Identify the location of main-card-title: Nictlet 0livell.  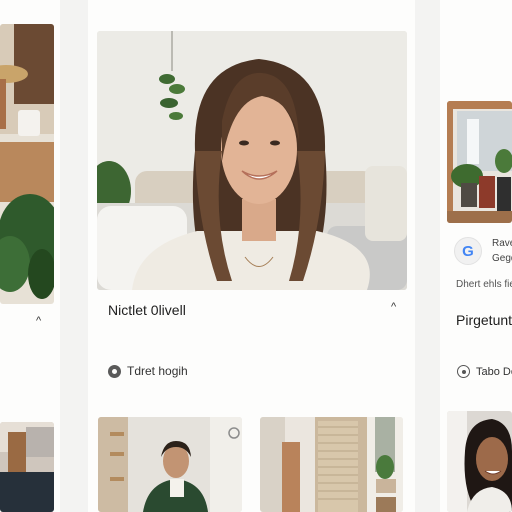
(147, 310).